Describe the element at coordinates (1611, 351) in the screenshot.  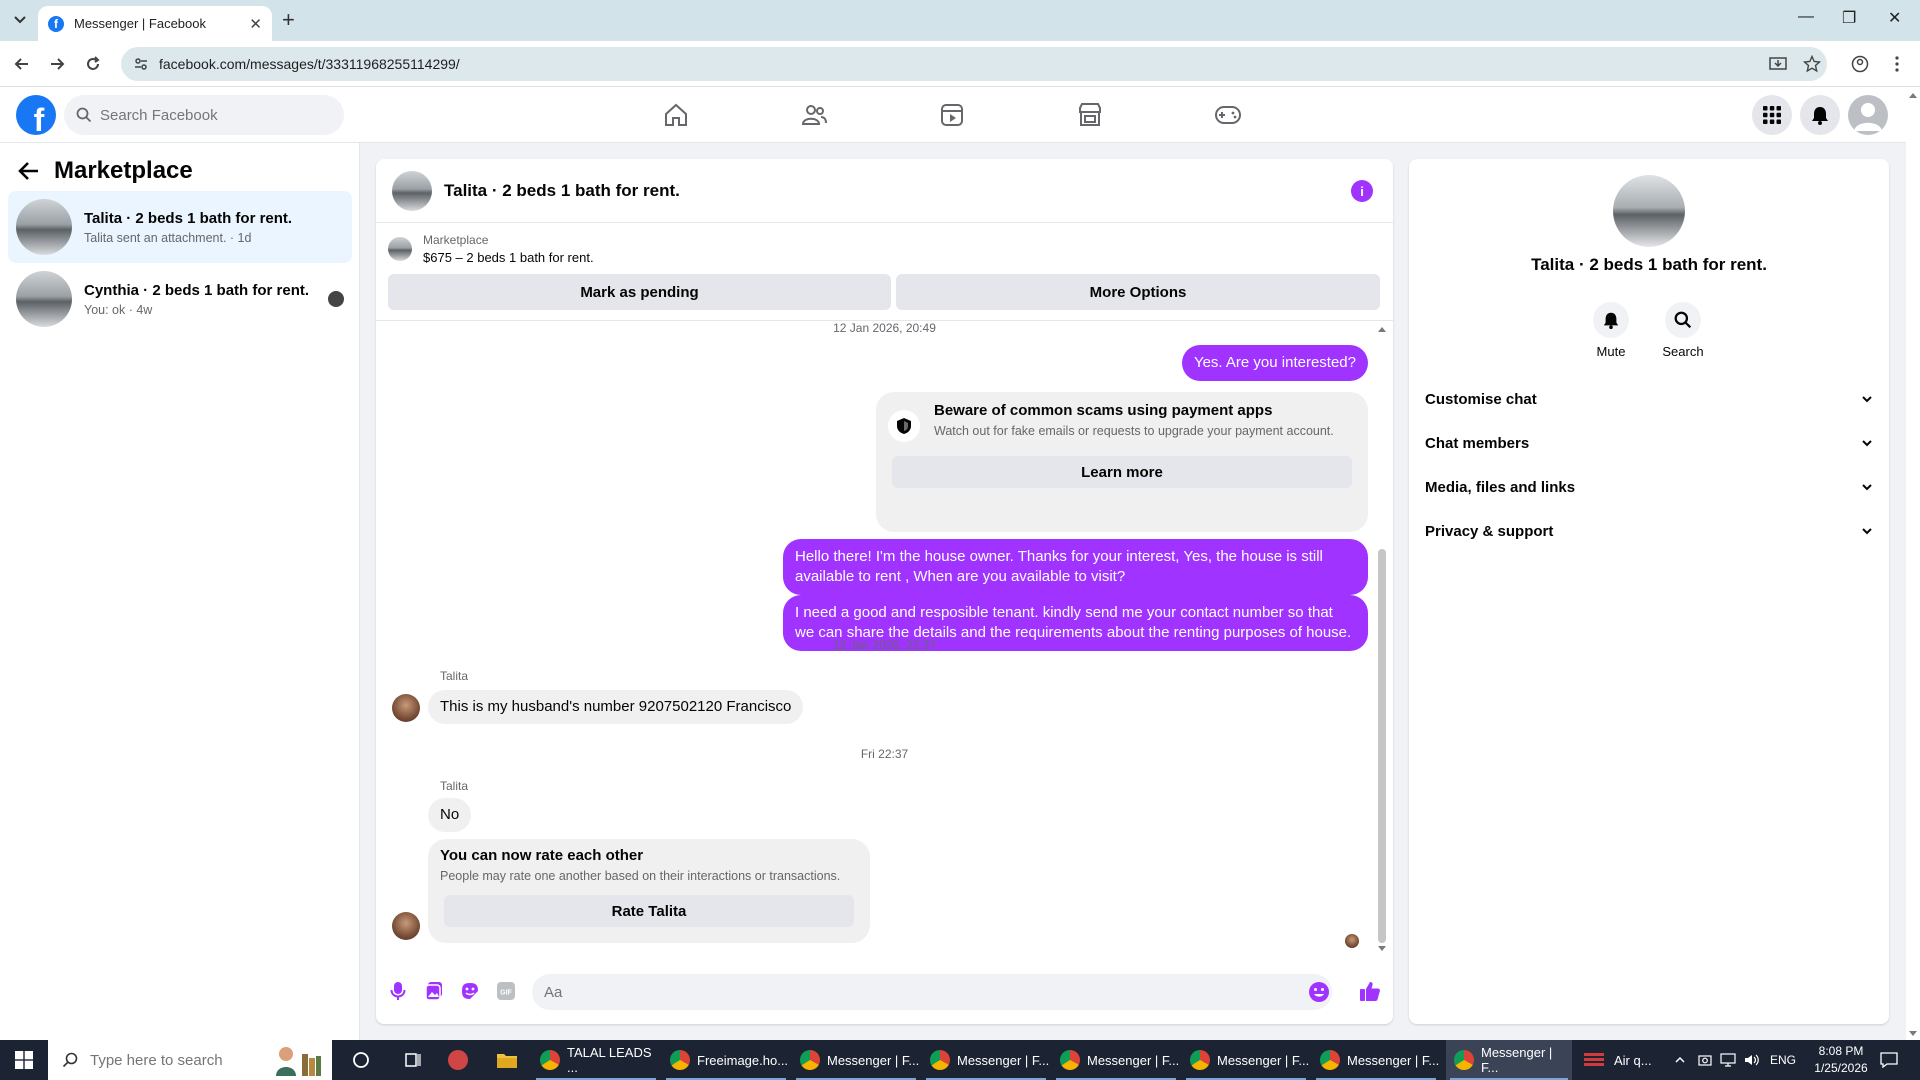
I see `mute-label: Mute` at that location.